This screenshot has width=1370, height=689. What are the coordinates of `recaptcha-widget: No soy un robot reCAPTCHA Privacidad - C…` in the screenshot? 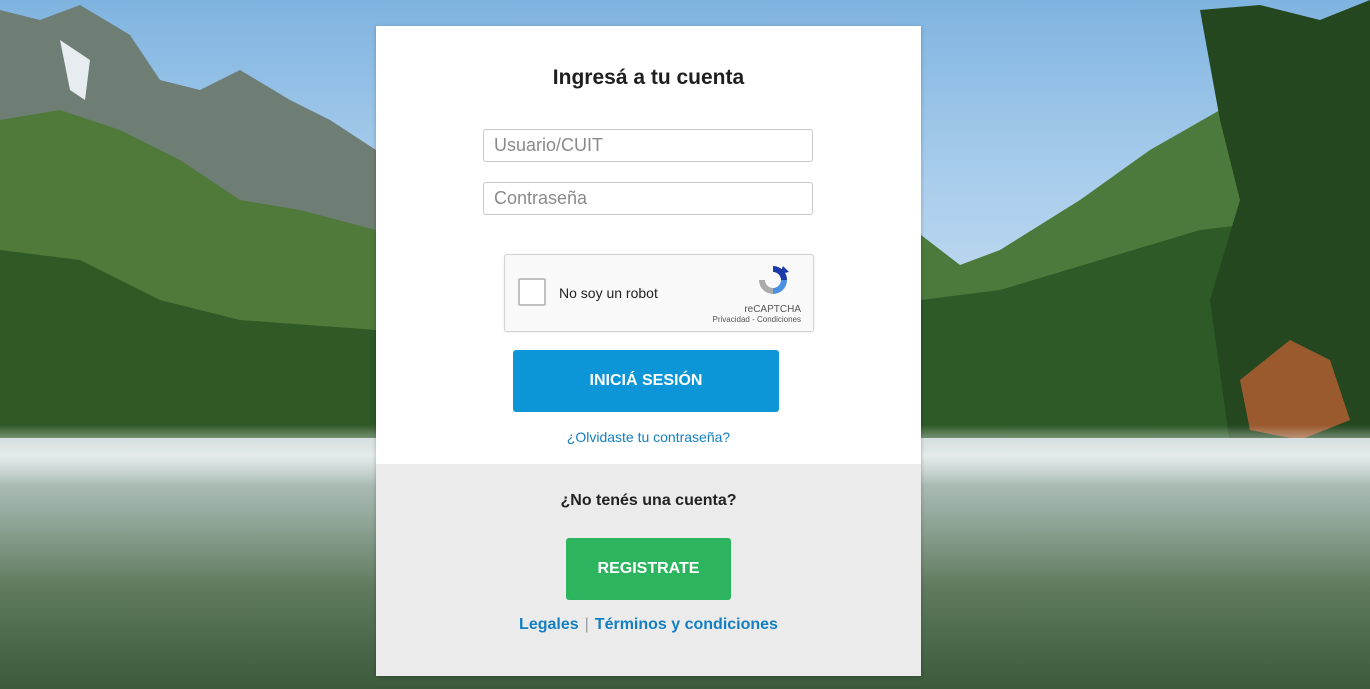 It's located at (659, 293).